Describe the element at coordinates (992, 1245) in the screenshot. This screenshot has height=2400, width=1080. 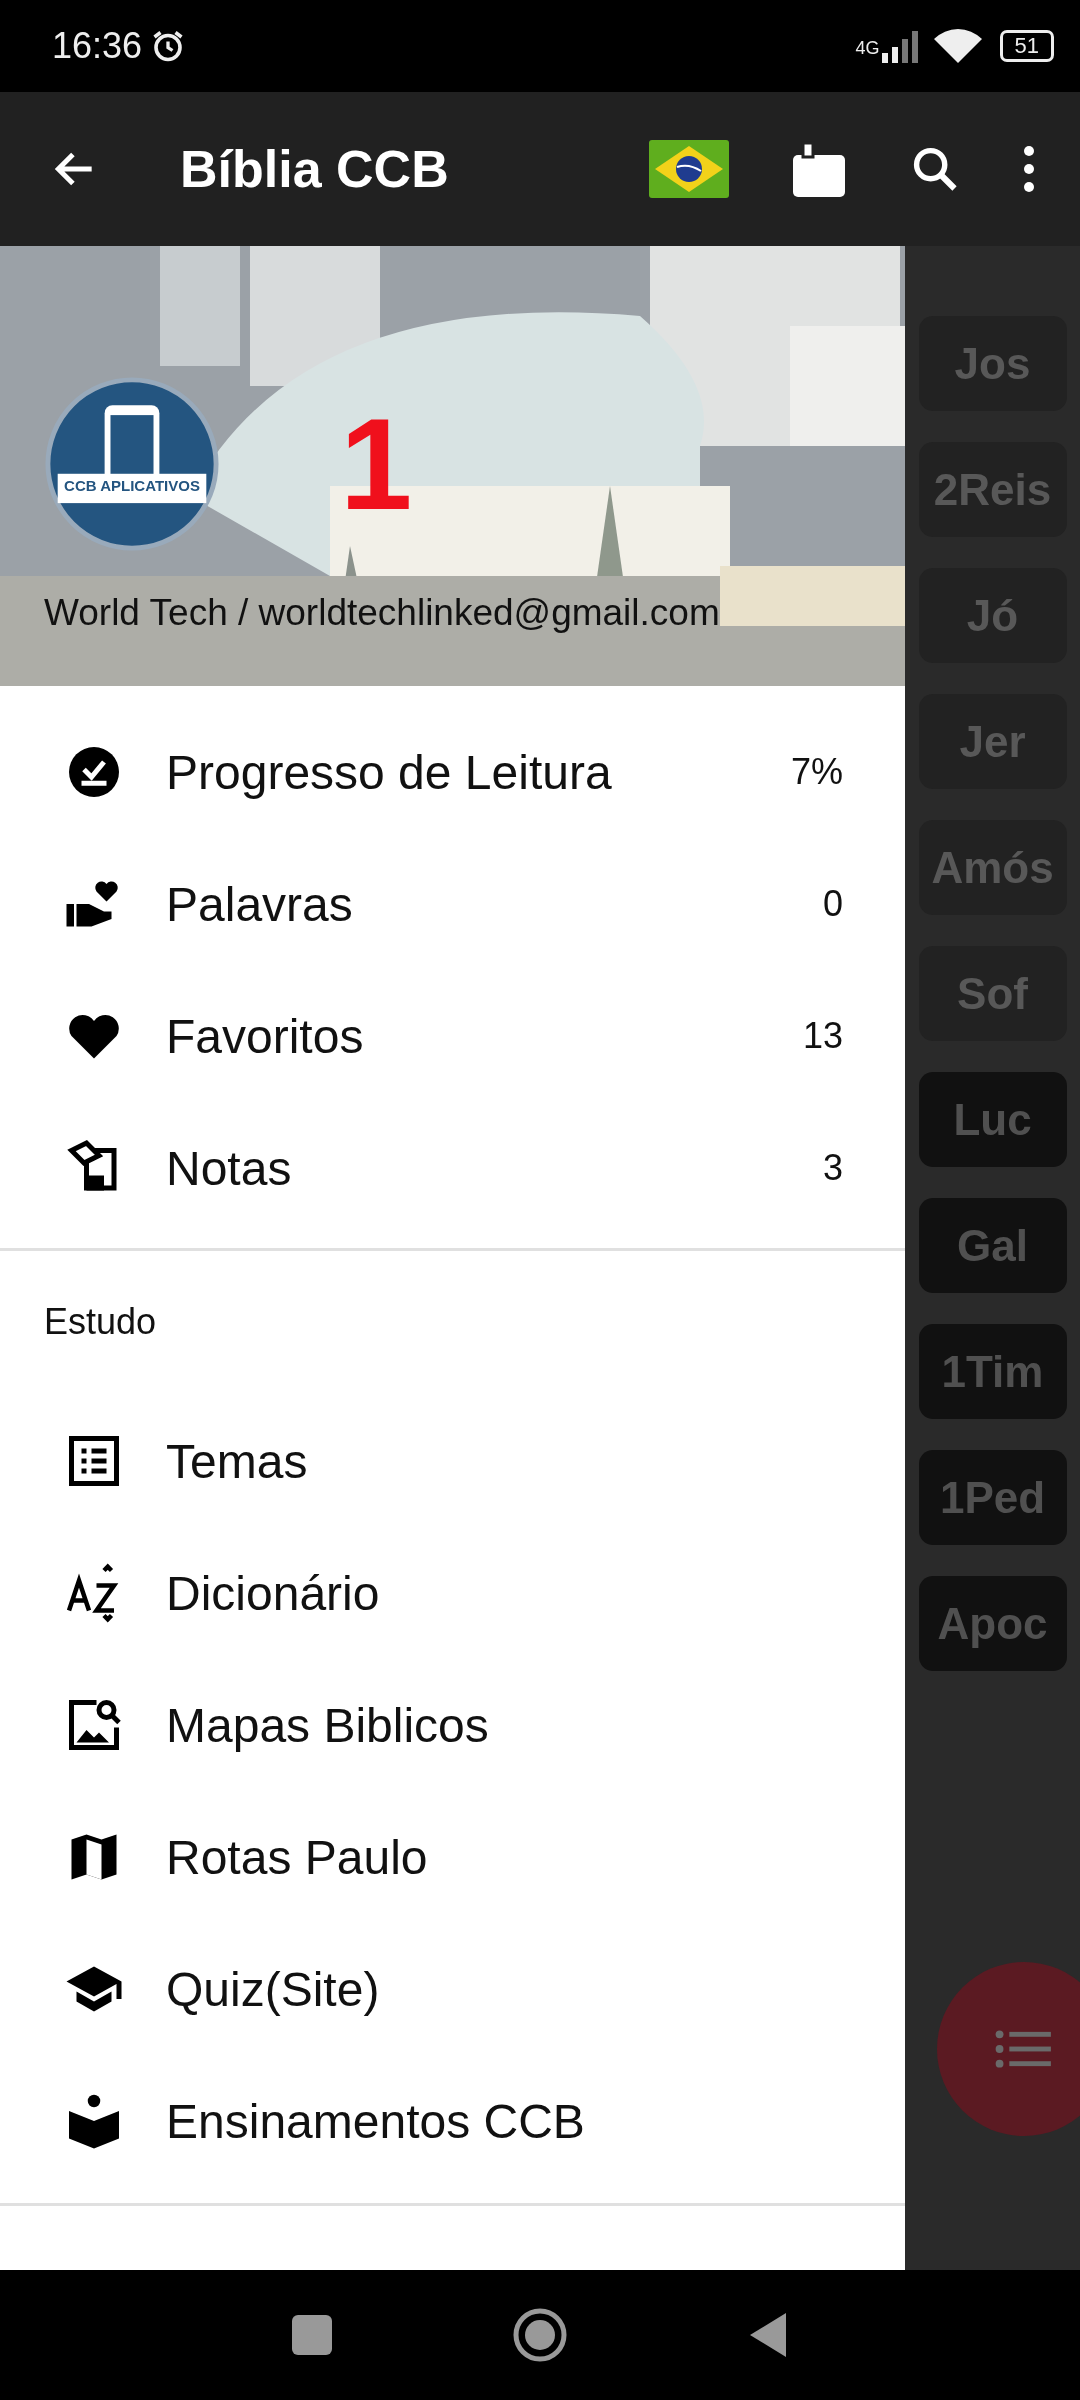
I see `book-chip: Gal` at that location.